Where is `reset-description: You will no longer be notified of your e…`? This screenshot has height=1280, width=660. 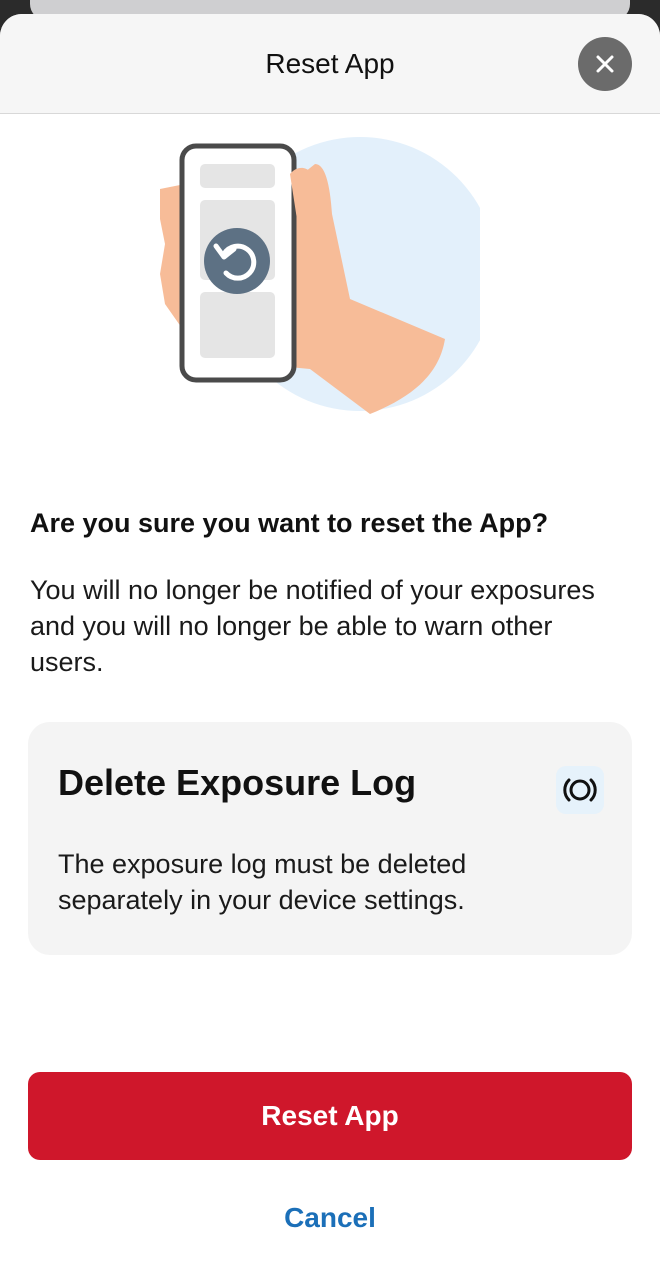
reset-description: You will no longer be notified of your e… is located at coordinates (312, 626).